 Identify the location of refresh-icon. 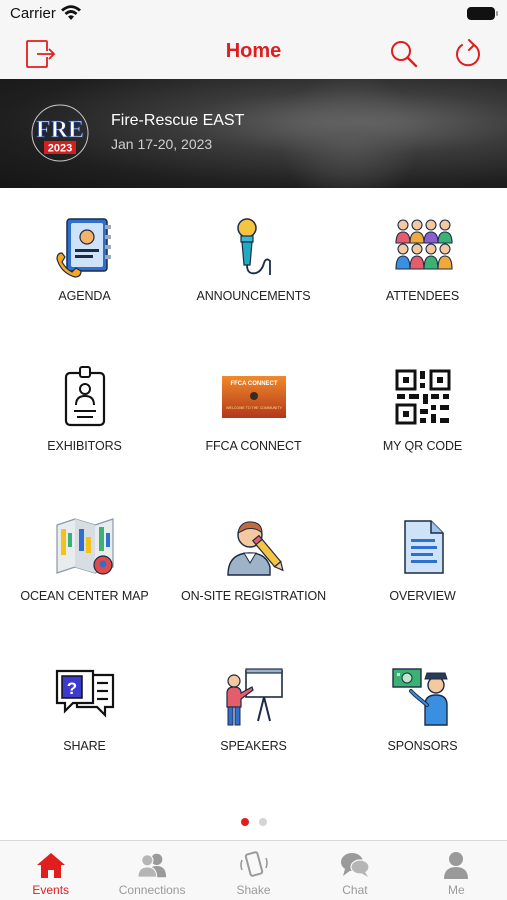
(468, 53).